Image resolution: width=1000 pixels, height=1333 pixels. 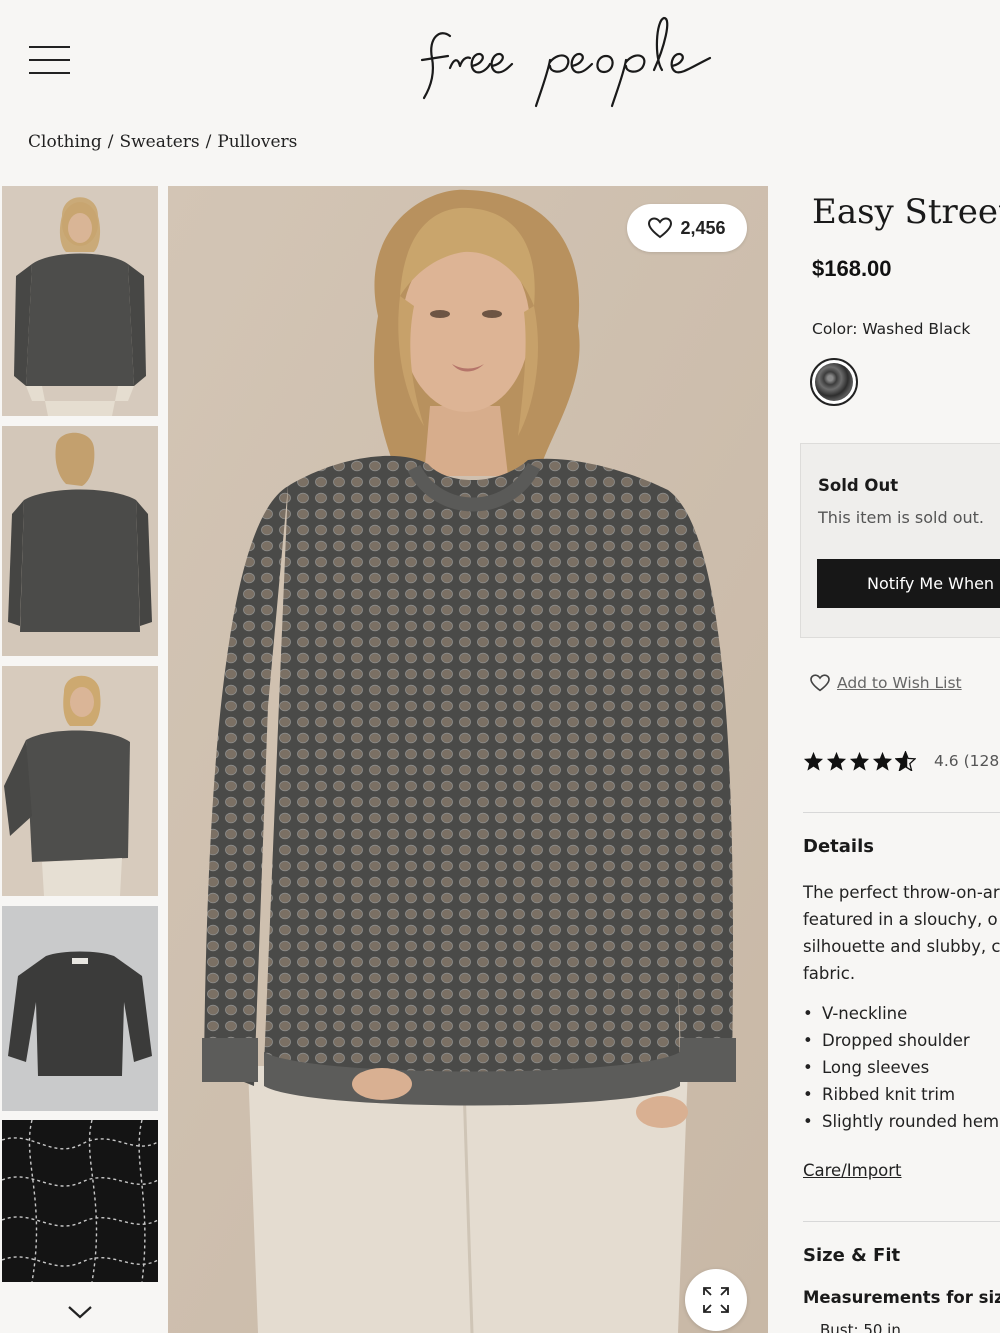 I want to click on feature-item: Ribbed knit trim, so click(x=901, y=1094).